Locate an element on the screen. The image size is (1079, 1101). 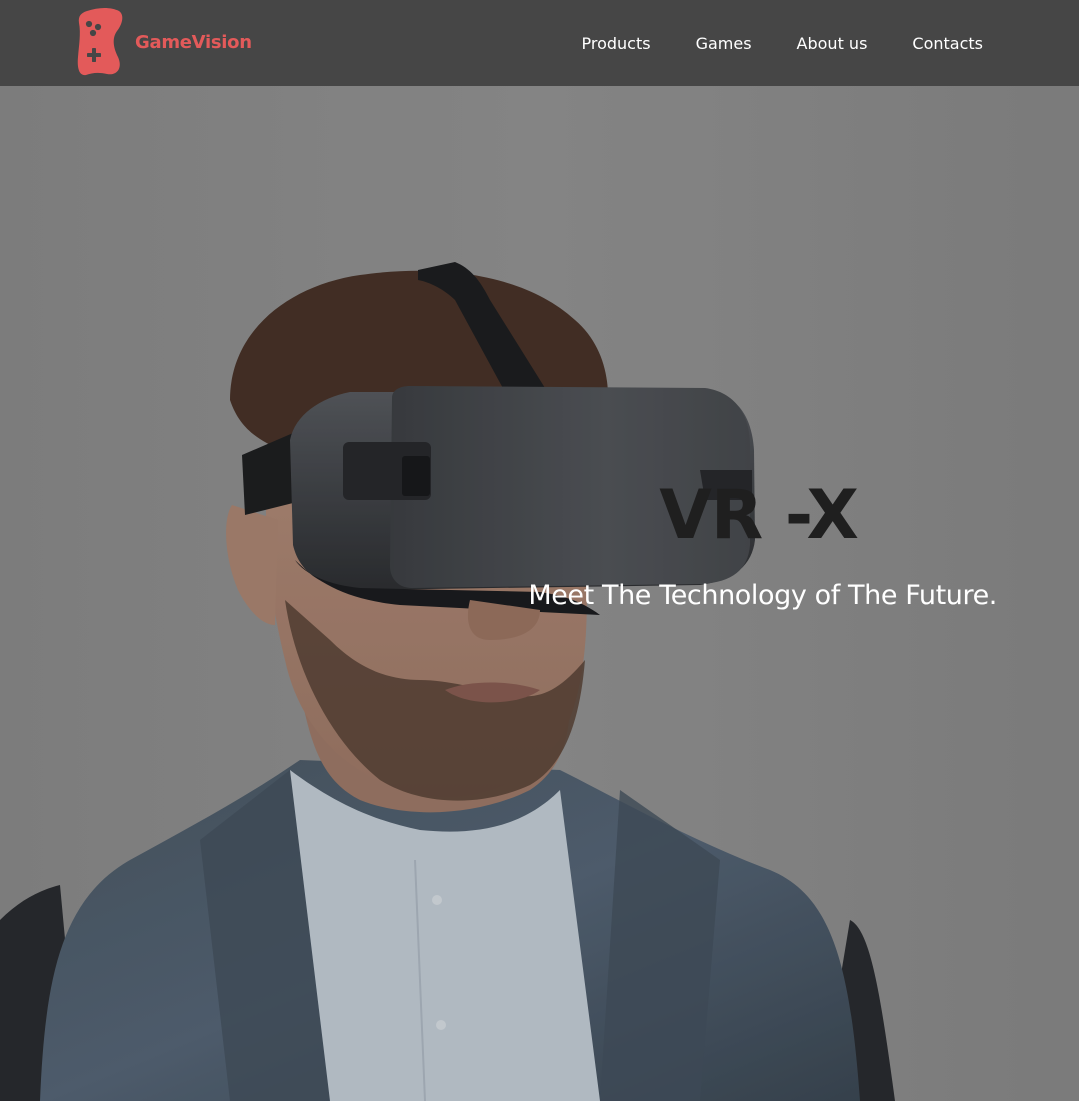
hero-subtitle: Meet The Technology of The Future. is located at coordinates (762, 595).